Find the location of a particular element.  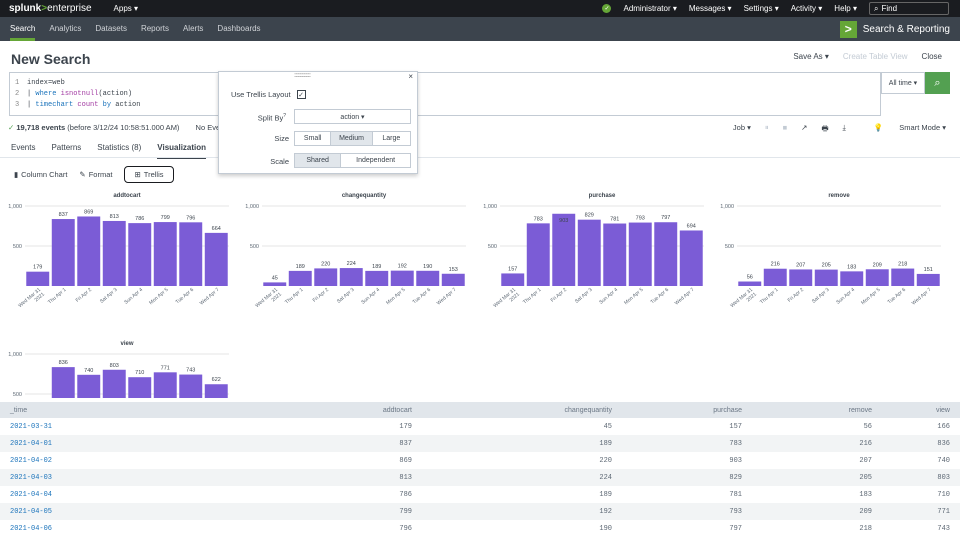

table-cell-time: 2021-04-05 is located at coordinates (100, 512).